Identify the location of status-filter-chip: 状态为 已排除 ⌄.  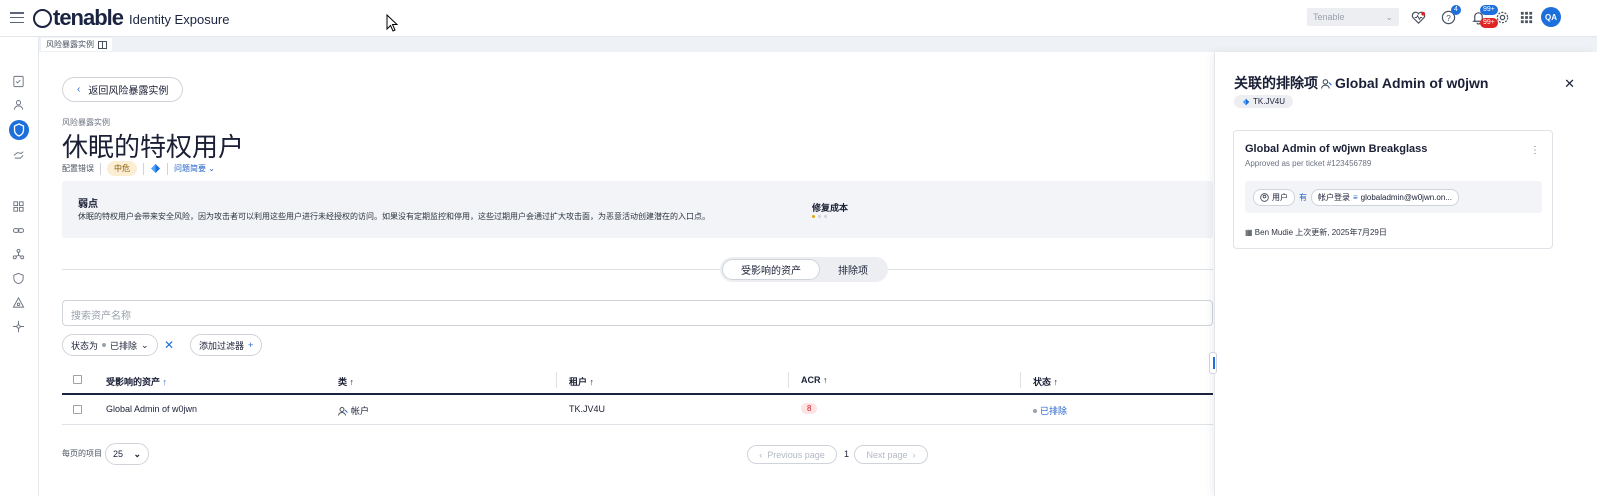
(110, 345).